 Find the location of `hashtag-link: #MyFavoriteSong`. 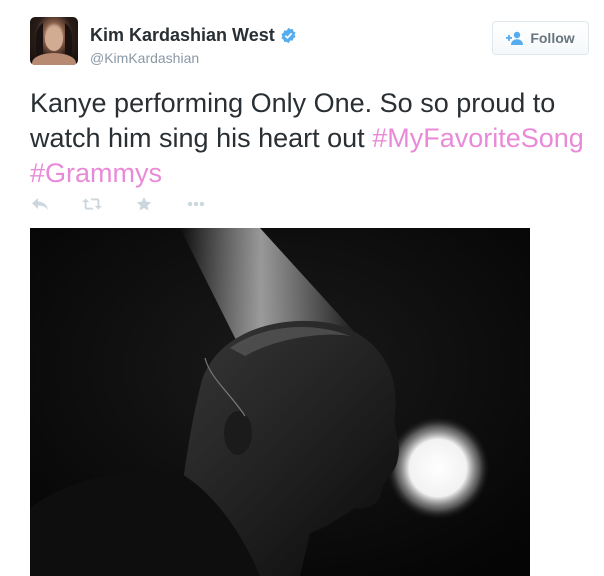

hashtag-link: #MyFavoriteSong is located at coordinates (478, 138).